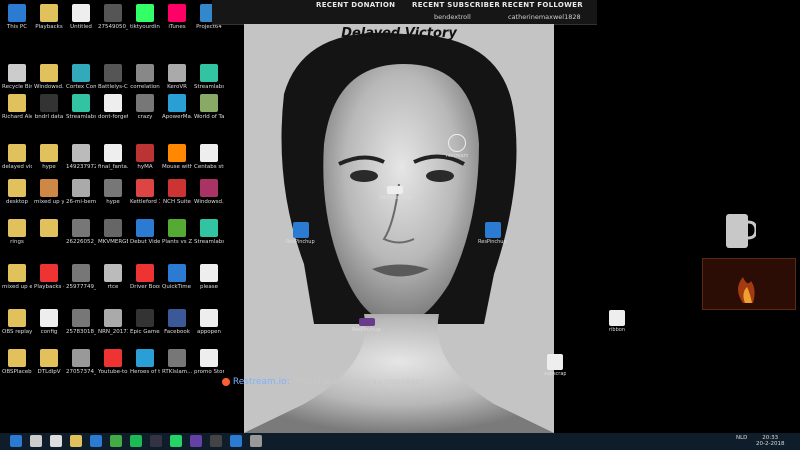  Describe the element at coordinates (81, 24) in the screenshot. I see `desktop-shortcut-icon: Untitled` at that location.